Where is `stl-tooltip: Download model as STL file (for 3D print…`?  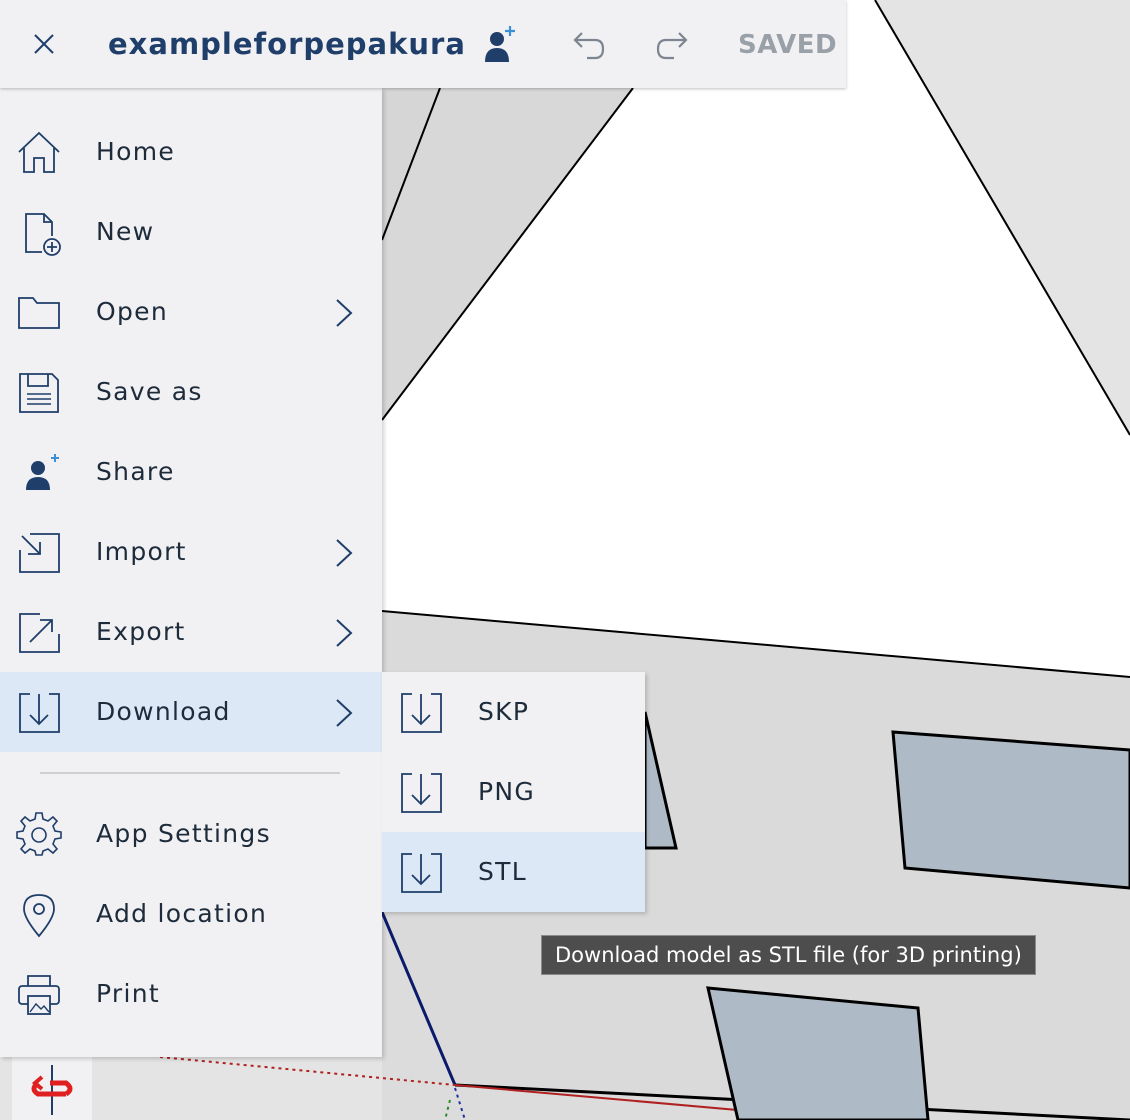
stl-tooltip: Download model as STL file (for 3D print… is located at coordinates (788, 955).